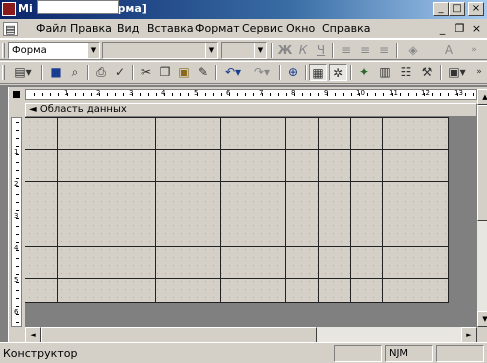  I want to click on doc-minimize-button: _, so click(442, 29).